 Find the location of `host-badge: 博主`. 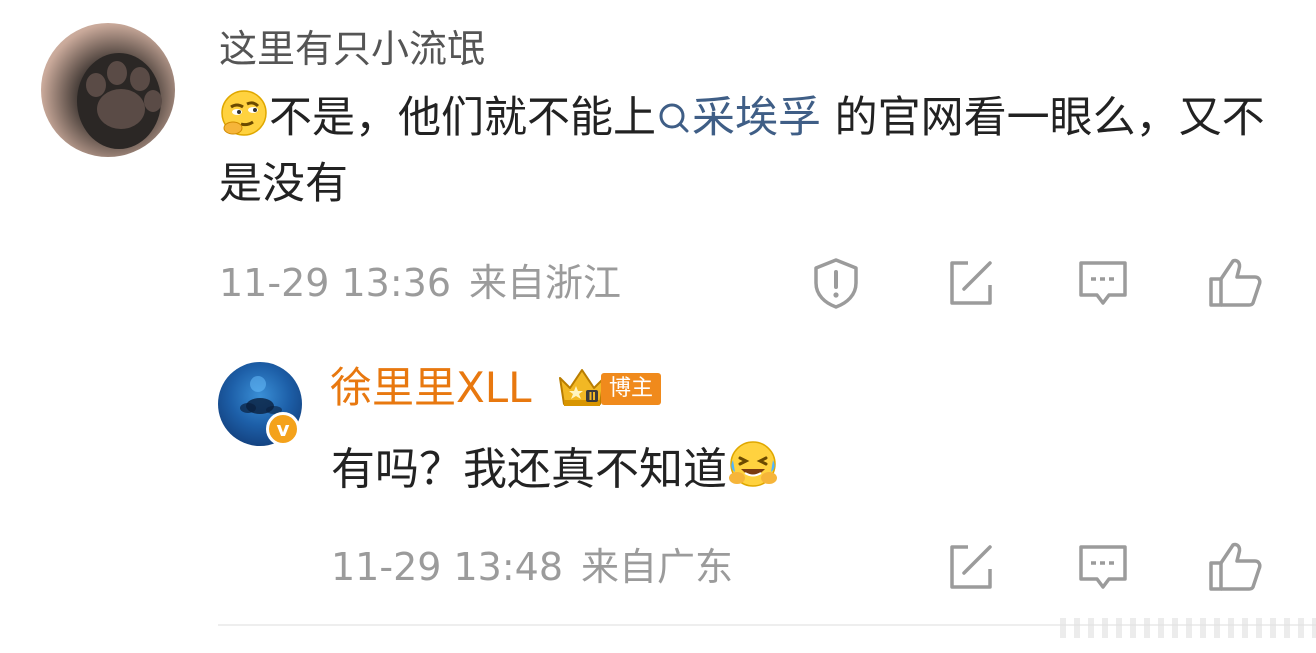

host-badge: 博主 is located at coordinates (631, 389).